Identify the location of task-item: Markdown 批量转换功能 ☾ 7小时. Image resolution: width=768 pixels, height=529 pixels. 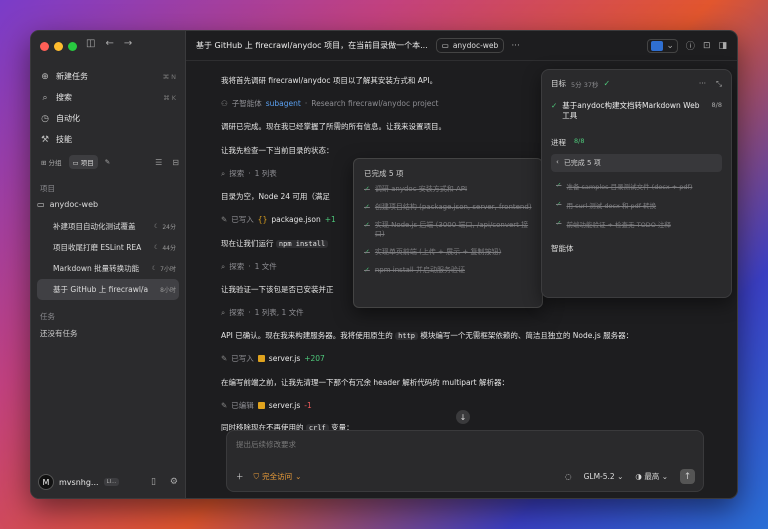
(108, 268).